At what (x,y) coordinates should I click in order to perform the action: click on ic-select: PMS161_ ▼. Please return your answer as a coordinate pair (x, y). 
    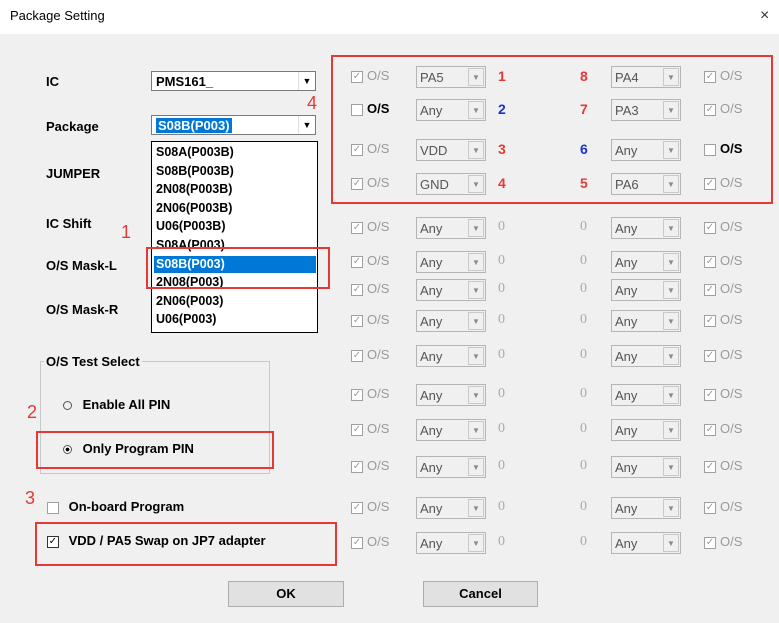
    Looking at the image, I should click on (233, 81).